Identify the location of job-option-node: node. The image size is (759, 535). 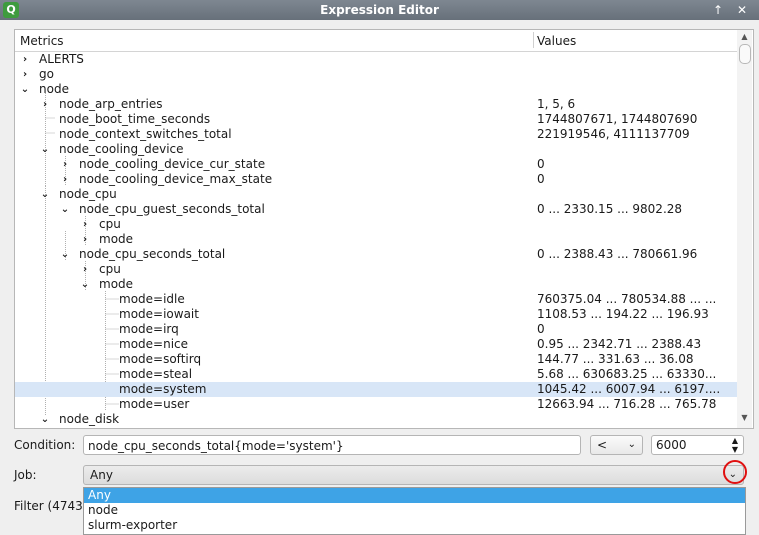
(414, 510).